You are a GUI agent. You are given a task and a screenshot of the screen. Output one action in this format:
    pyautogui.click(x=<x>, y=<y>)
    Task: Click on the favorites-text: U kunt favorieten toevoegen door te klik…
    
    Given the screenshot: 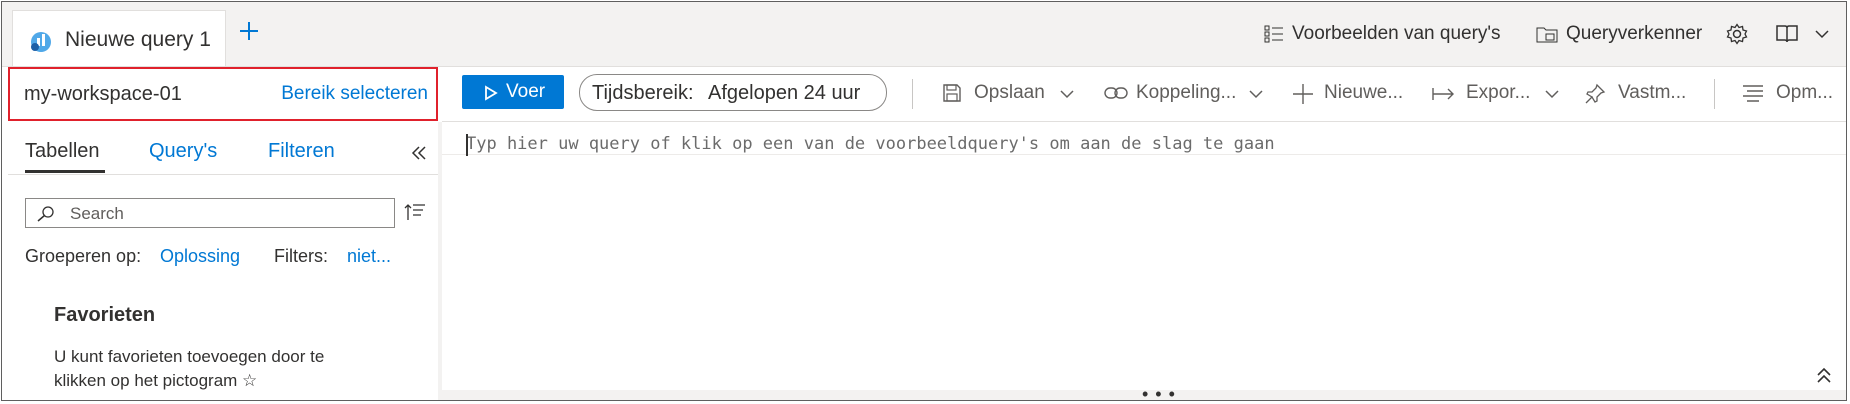 What is the action you would take?
    pyautogui.click(x=189, y=368)
    